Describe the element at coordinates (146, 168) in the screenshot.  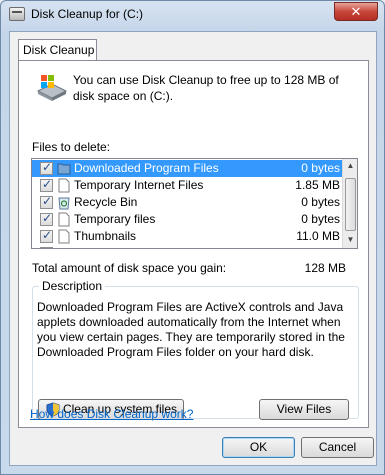
I see `file-name: Downloaded Program Files` at that location.